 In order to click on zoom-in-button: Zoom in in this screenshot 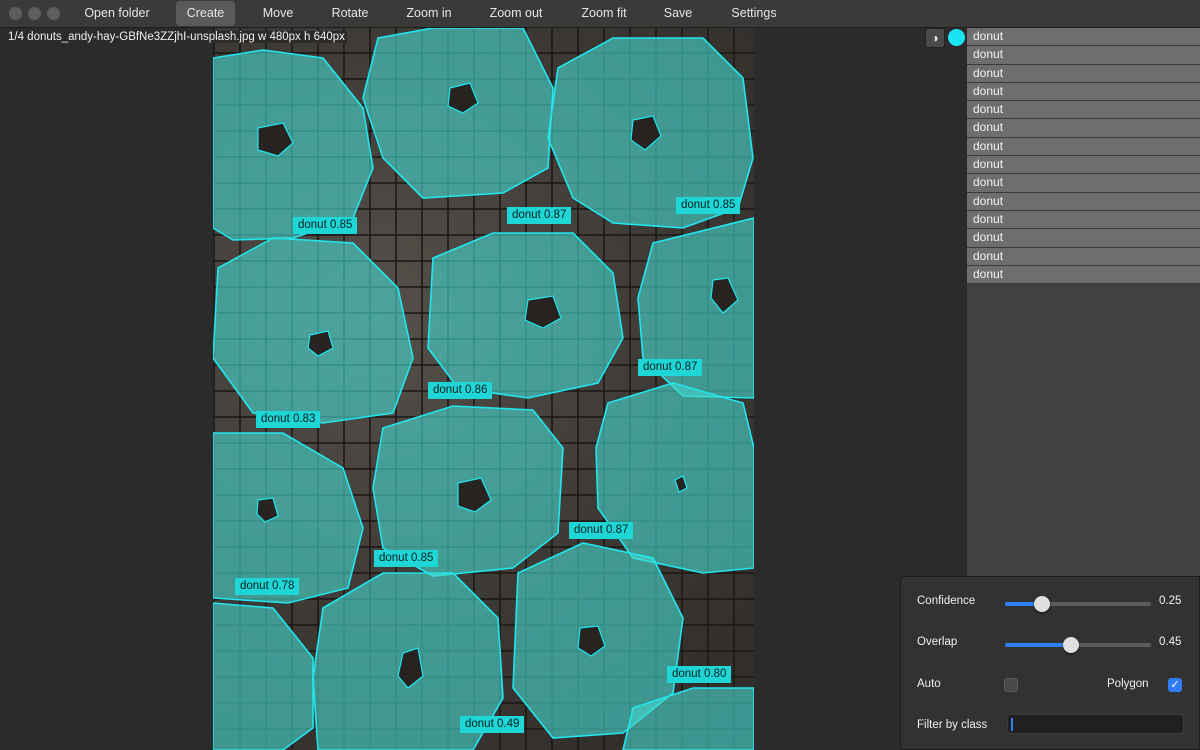, I will do `click(429, 13)`.